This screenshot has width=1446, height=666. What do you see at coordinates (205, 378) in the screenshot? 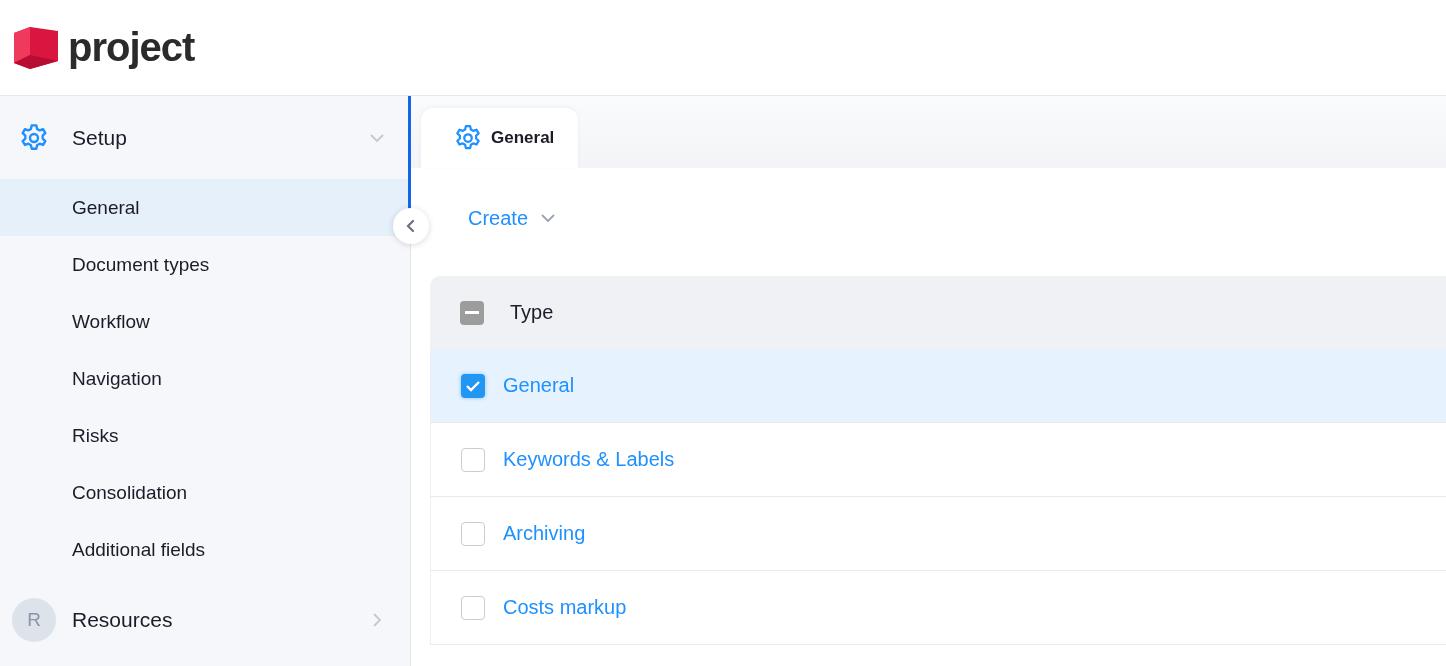
I see `sidebar-item: Navigation` at bounding box center [205, 378].